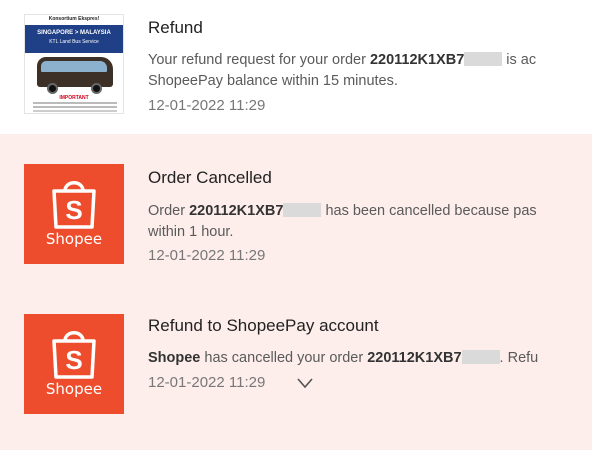 The image size is (592, 450). Describe the element at coordinates (210, 177) in the screenshot. I see `notification-title: Order Cancelled` at that location.